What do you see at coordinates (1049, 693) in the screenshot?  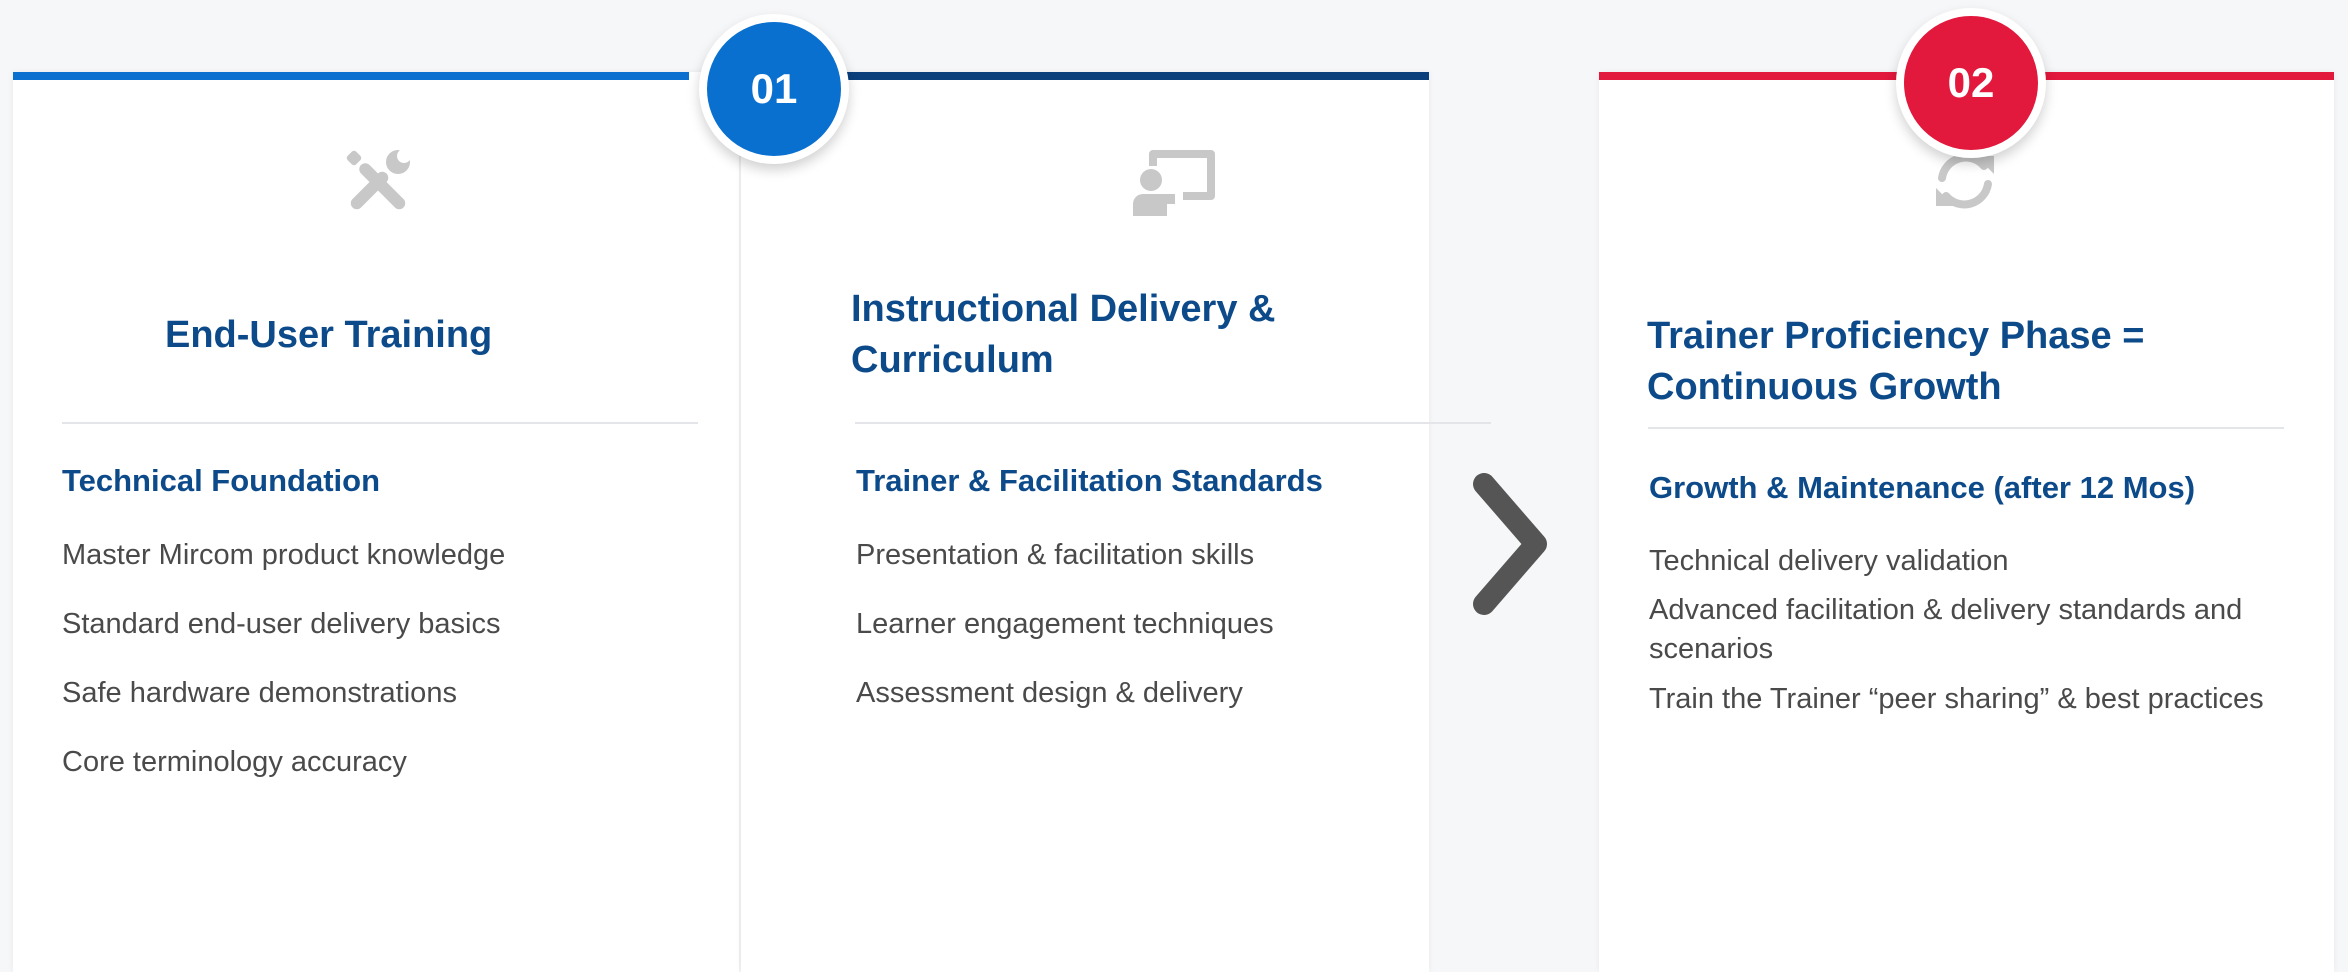 I see `list-item: Assessment design & delivery` at bounding box center [1049, 693].